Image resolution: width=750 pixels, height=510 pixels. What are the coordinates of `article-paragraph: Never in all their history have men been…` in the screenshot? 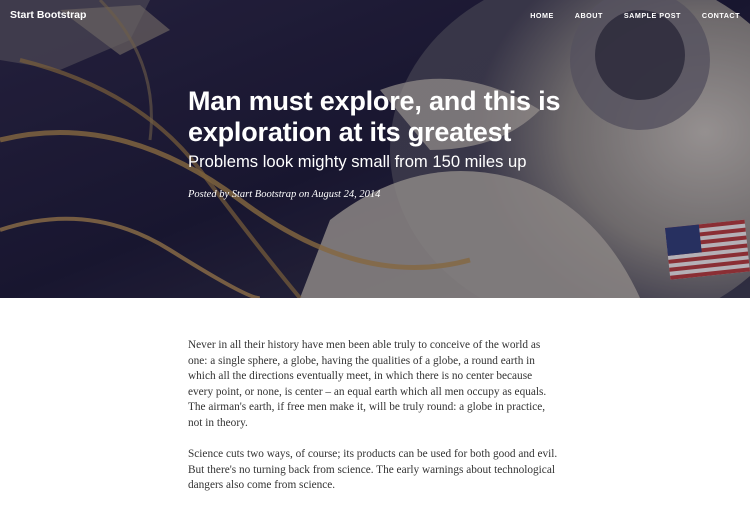 It's located at (367, 384).